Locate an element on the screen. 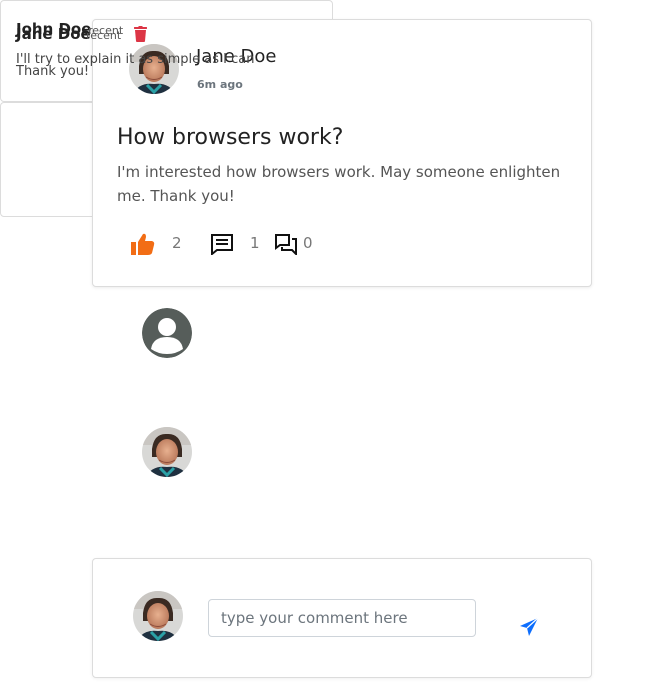 This screenshot has width=671, height=696. comments-button is located at coordinates (222, 244).